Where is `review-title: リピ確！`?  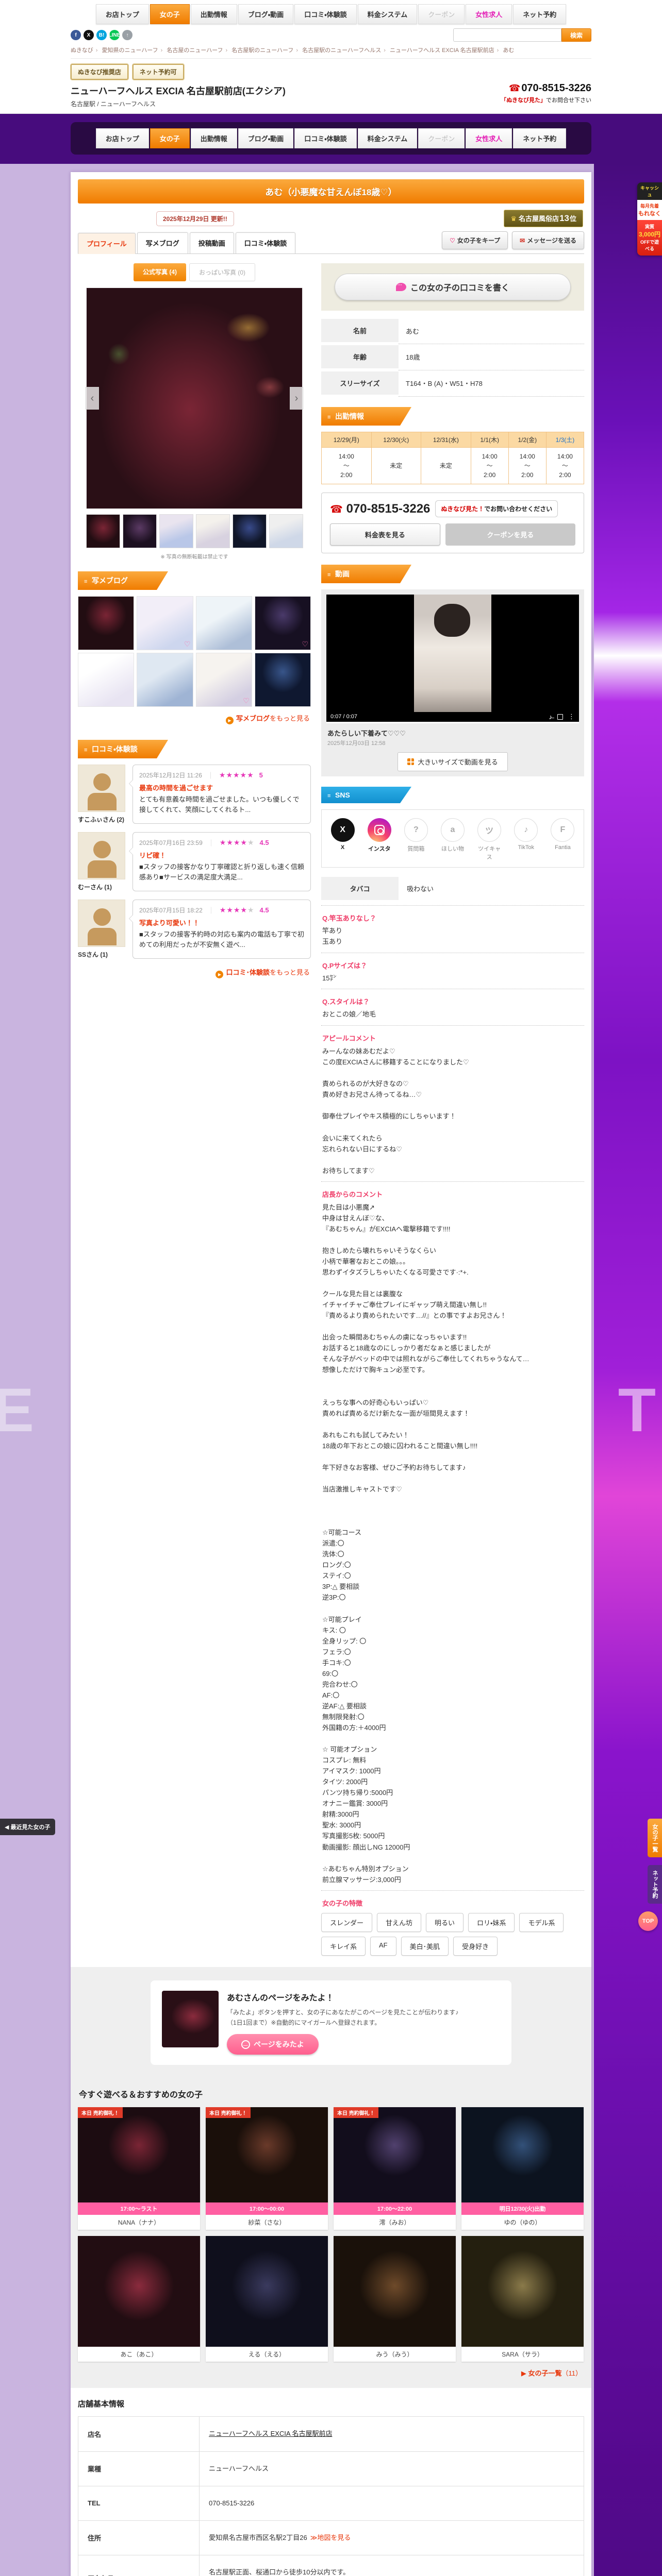
review-title: リピ確！ is located at coordinates (221, 855).